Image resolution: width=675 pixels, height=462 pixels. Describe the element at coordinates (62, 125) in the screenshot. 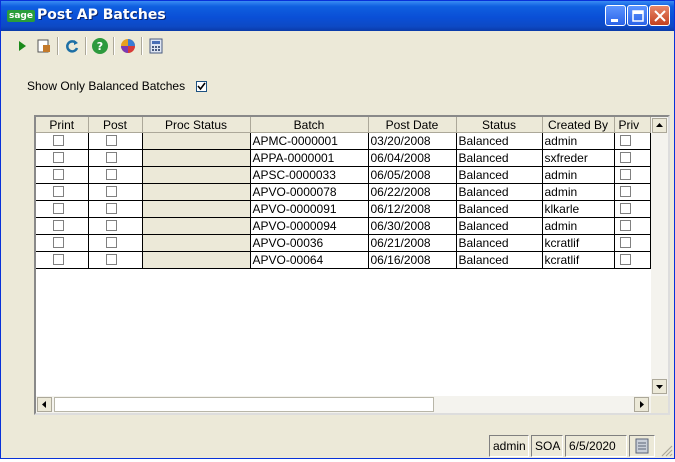

I see `col-header-print: Print` at that location.